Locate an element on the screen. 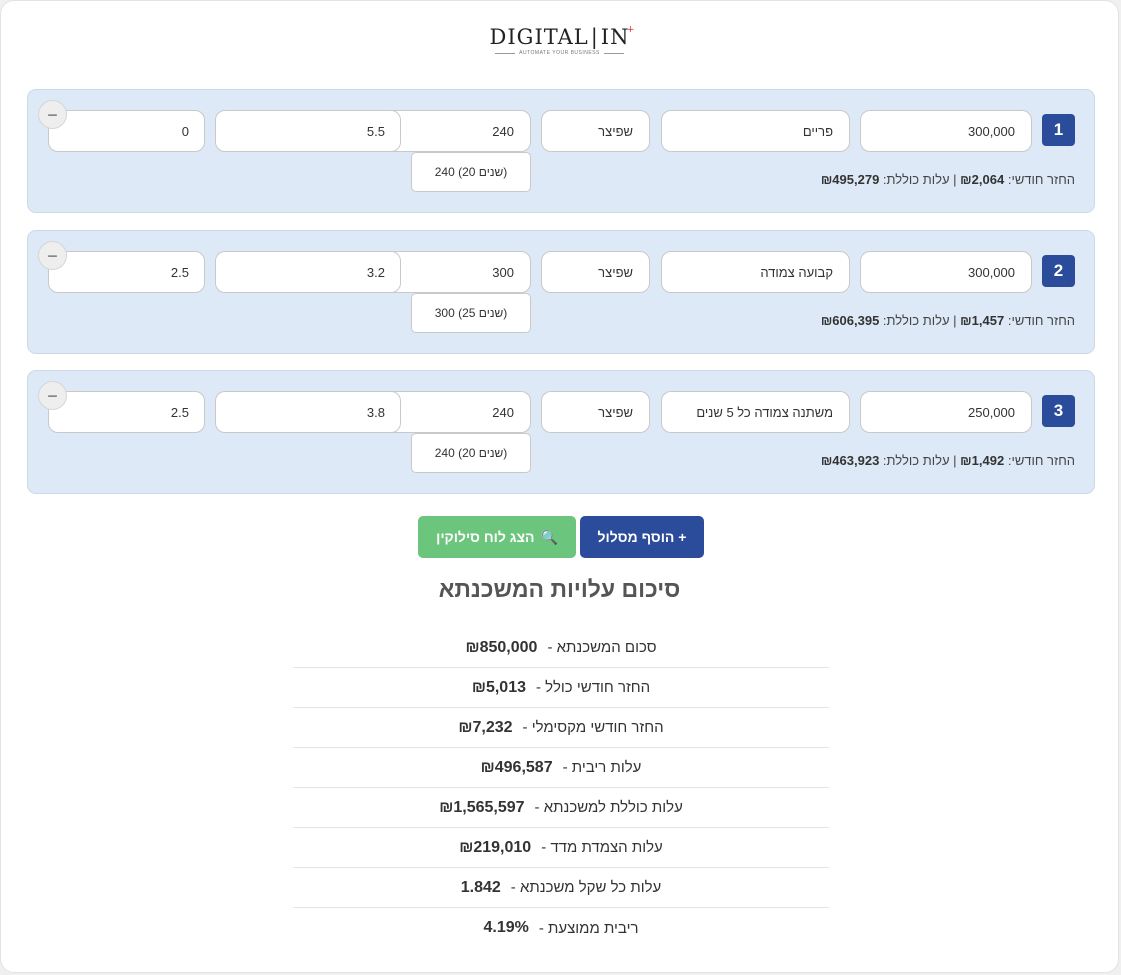 This screenshot has width=1121, height=975. show-amortization-label: הצג לוח סילוקין is located at coordinates (485, 537).